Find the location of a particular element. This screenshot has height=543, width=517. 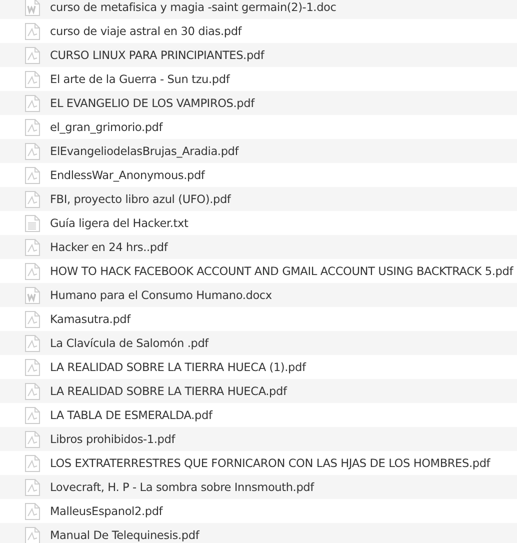

file-name: Libros prohibidos-1.pdf is located at coordinates (113, 439).